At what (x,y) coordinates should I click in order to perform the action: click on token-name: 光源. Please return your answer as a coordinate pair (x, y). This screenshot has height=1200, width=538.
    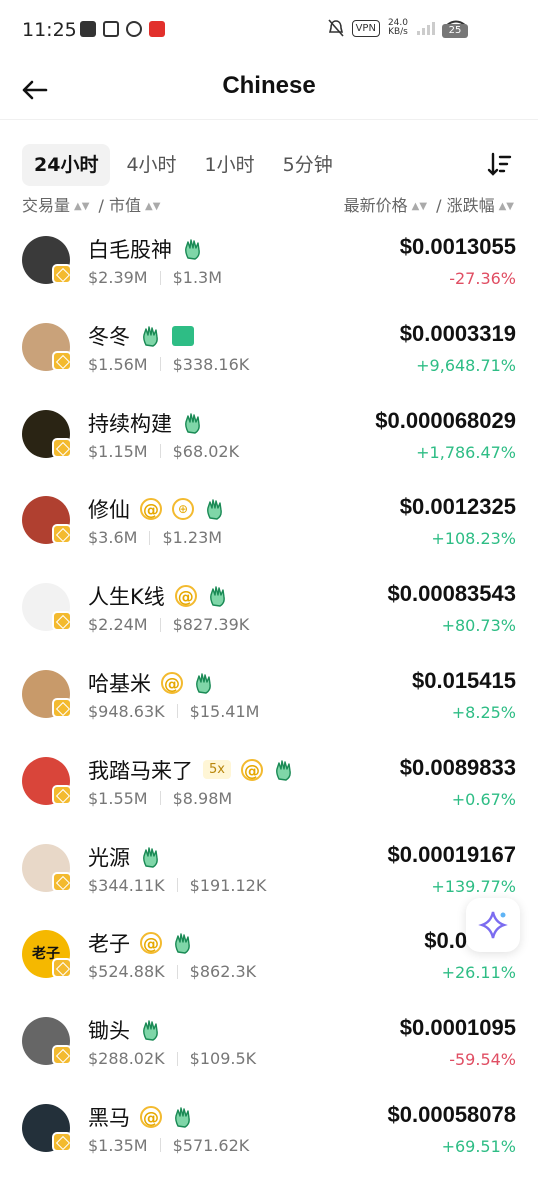
    Looking at the image, I should click on (109, 857).